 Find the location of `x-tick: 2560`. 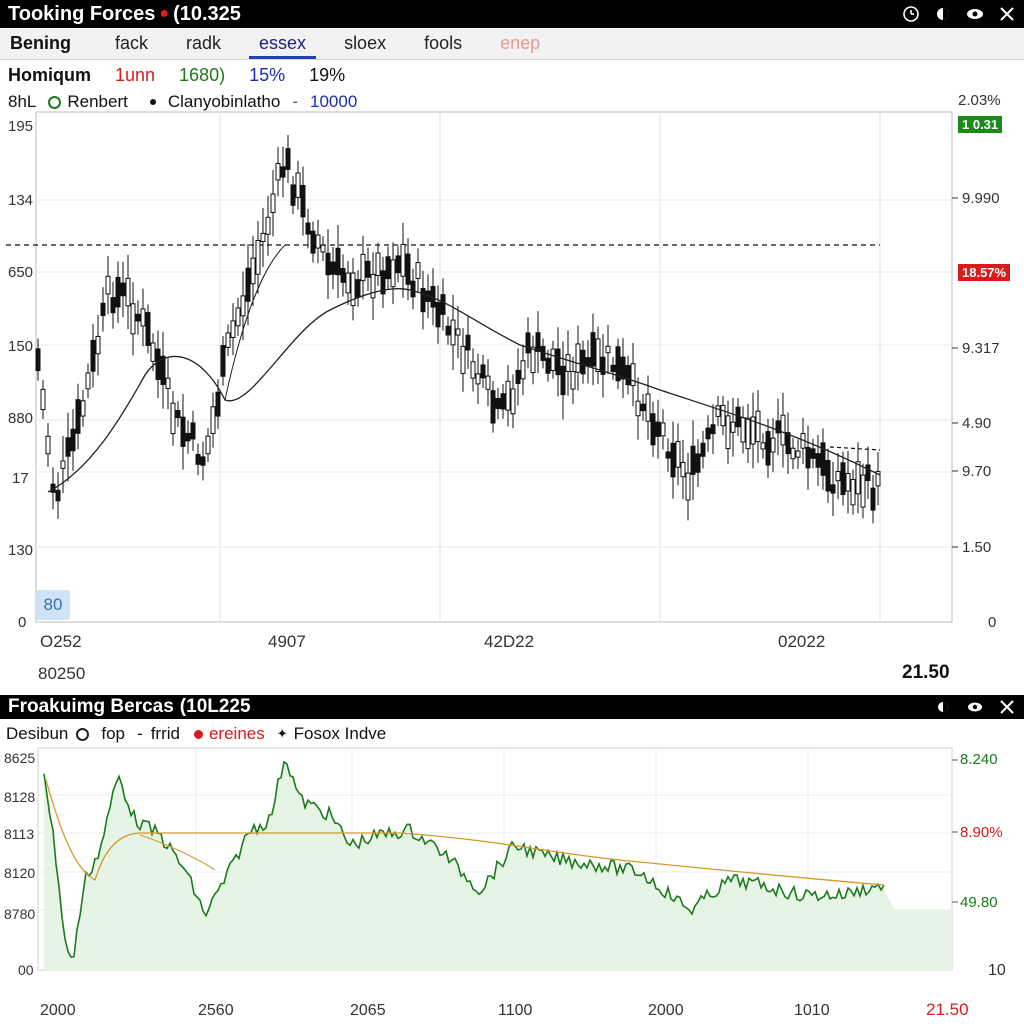

x-tick: 2560 is located at coordinates (216, 1010).